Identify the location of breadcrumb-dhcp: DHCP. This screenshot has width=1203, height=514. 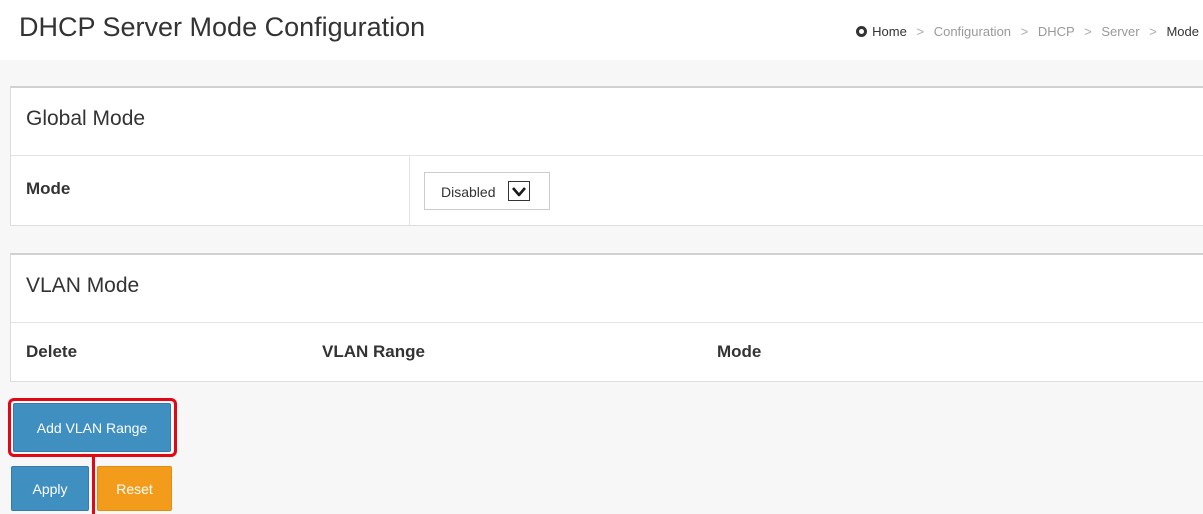
(1056, 31).